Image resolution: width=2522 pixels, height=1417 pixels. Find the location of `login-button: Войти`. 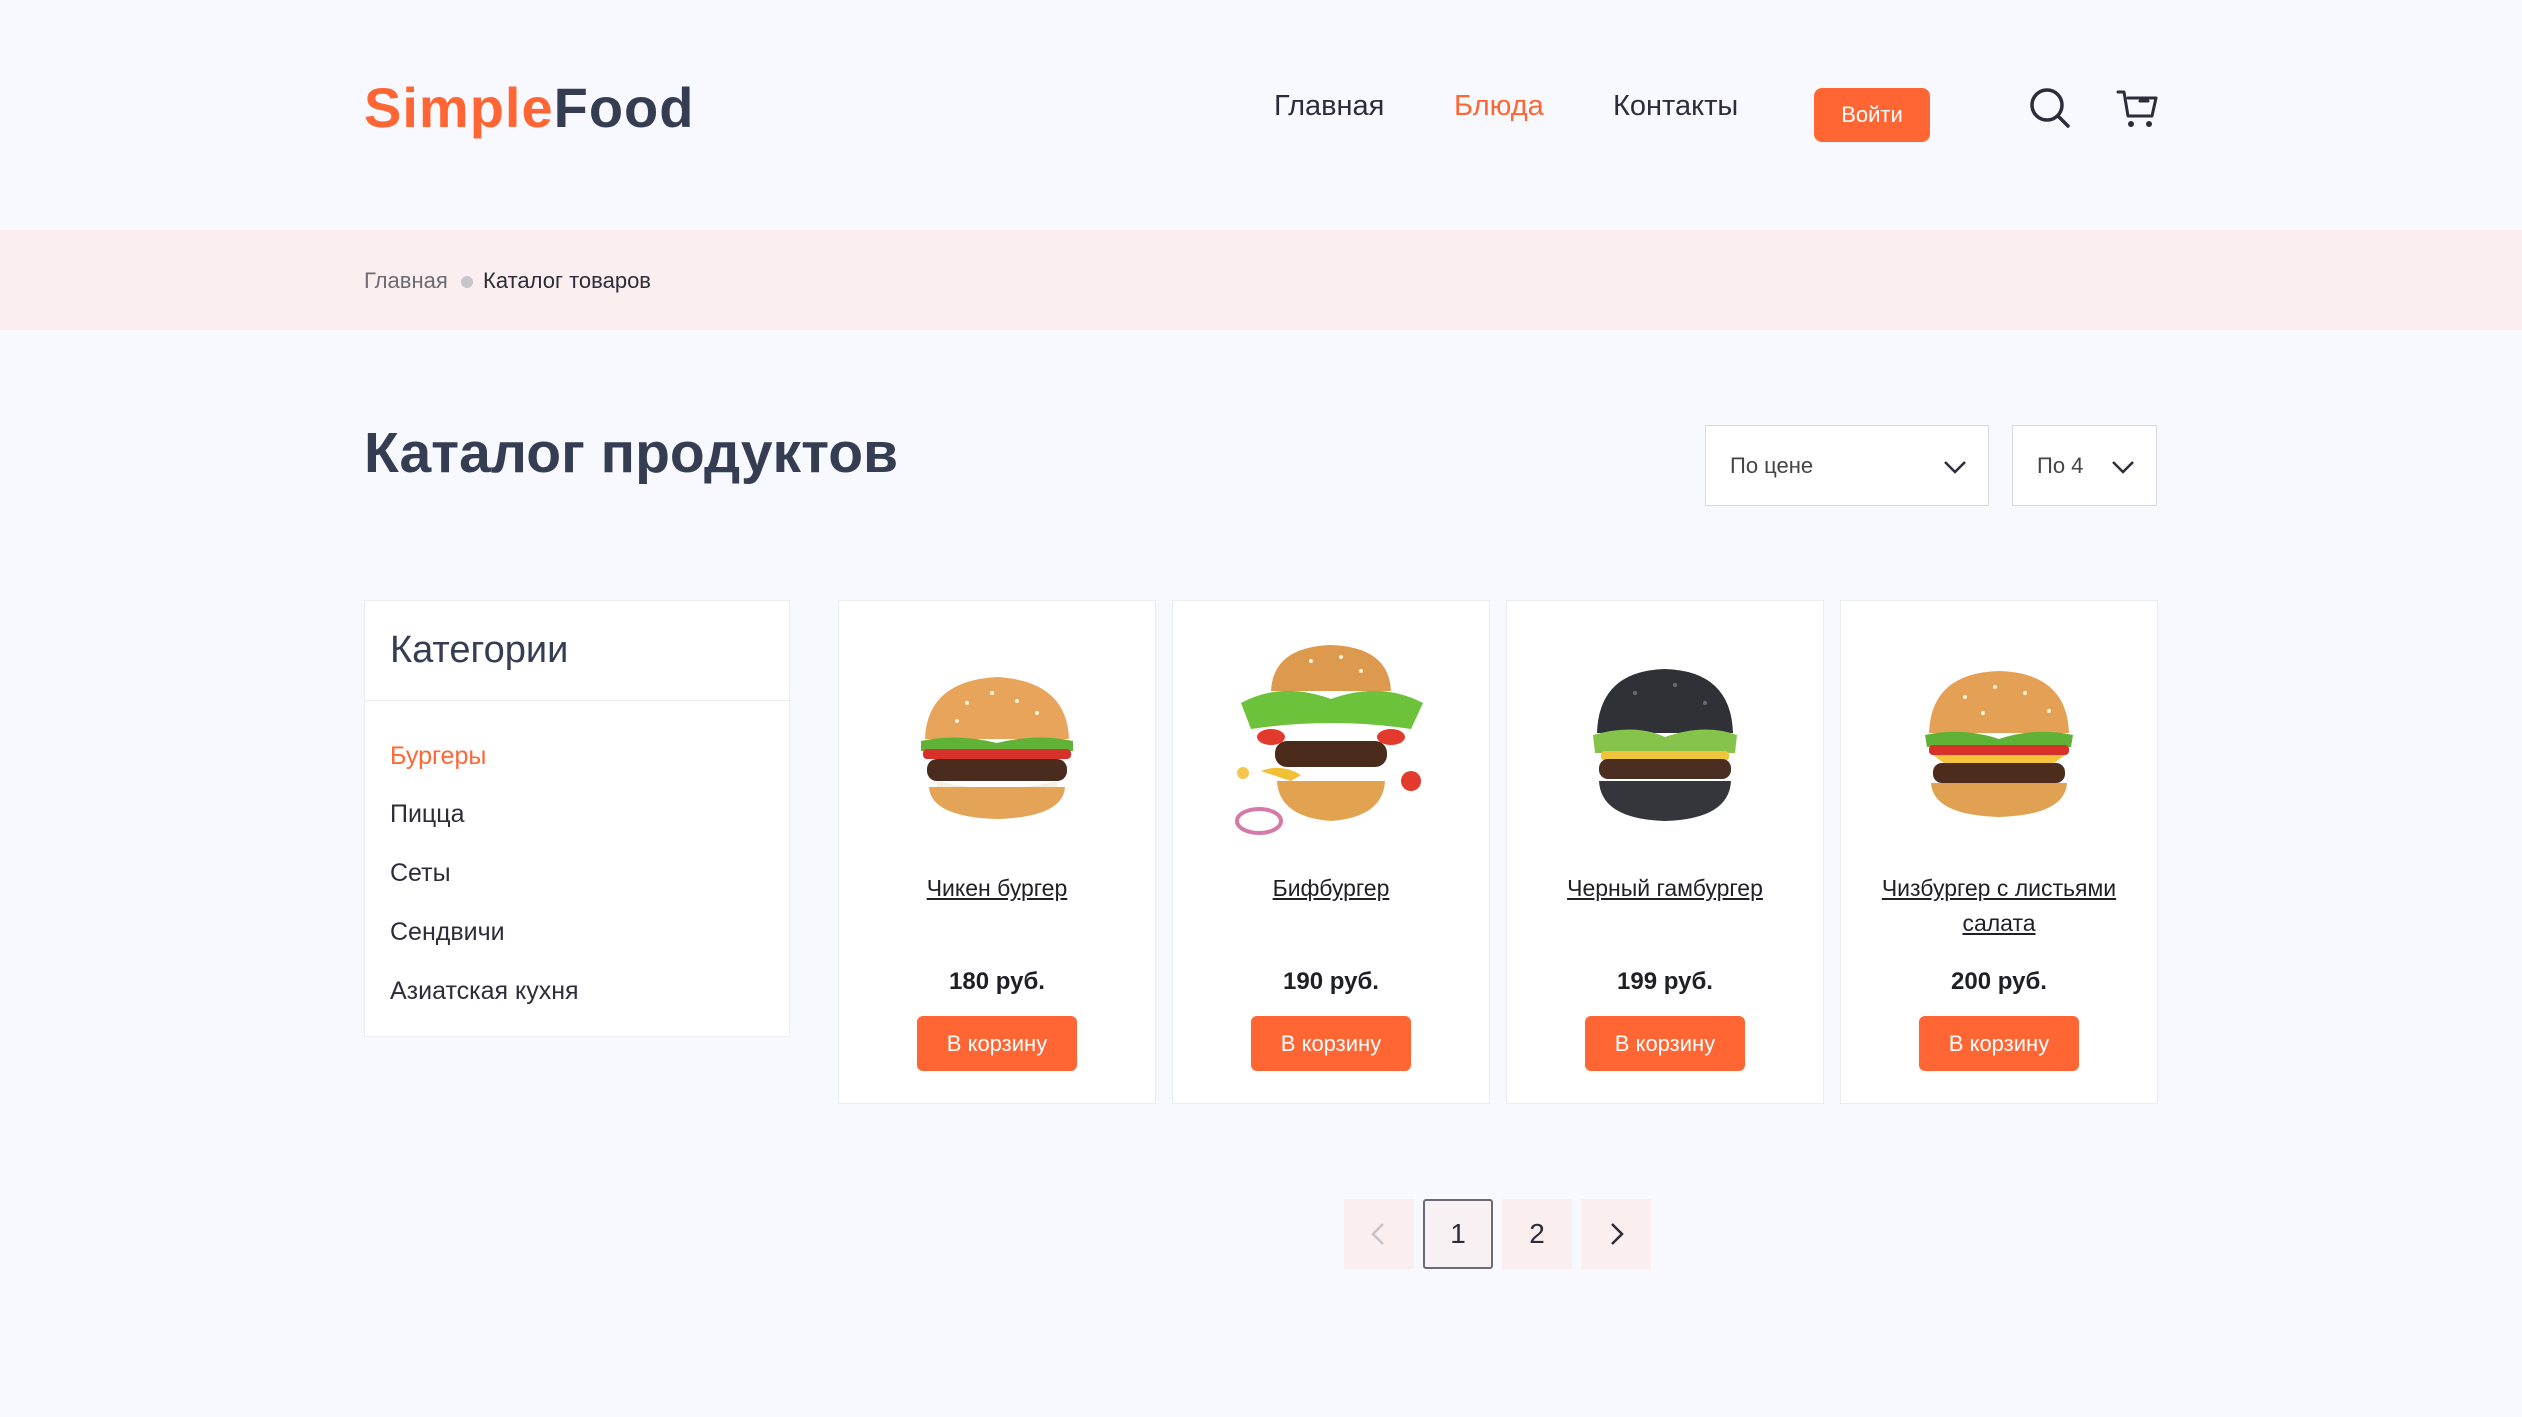

login-button: Войти is located at coordinates (1872, 115).